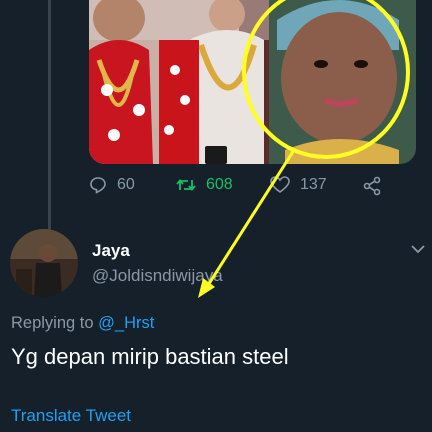  I want to click on replying-to-prefix: Replying to, so click(52, 323).